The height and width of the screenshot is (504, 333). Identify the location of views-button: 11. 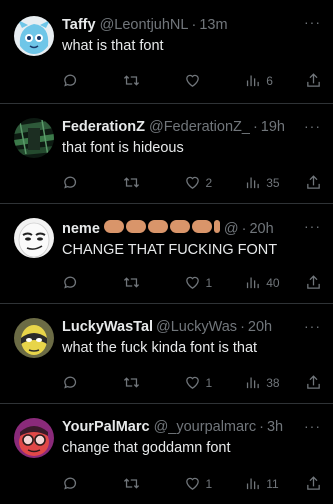
(264, 483).